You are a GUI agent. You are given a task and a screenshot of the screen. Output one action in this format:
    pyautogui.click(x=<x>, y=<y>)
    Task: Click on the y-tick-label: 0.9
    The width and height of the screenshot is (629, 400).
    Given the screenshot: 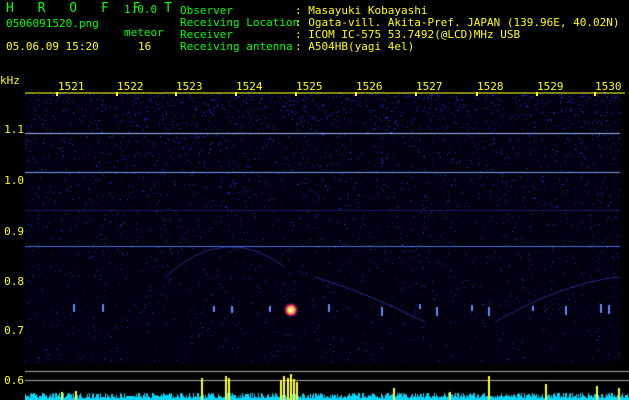 What is the action you would take?
    pyautogui.click(x=14, y=231)
    